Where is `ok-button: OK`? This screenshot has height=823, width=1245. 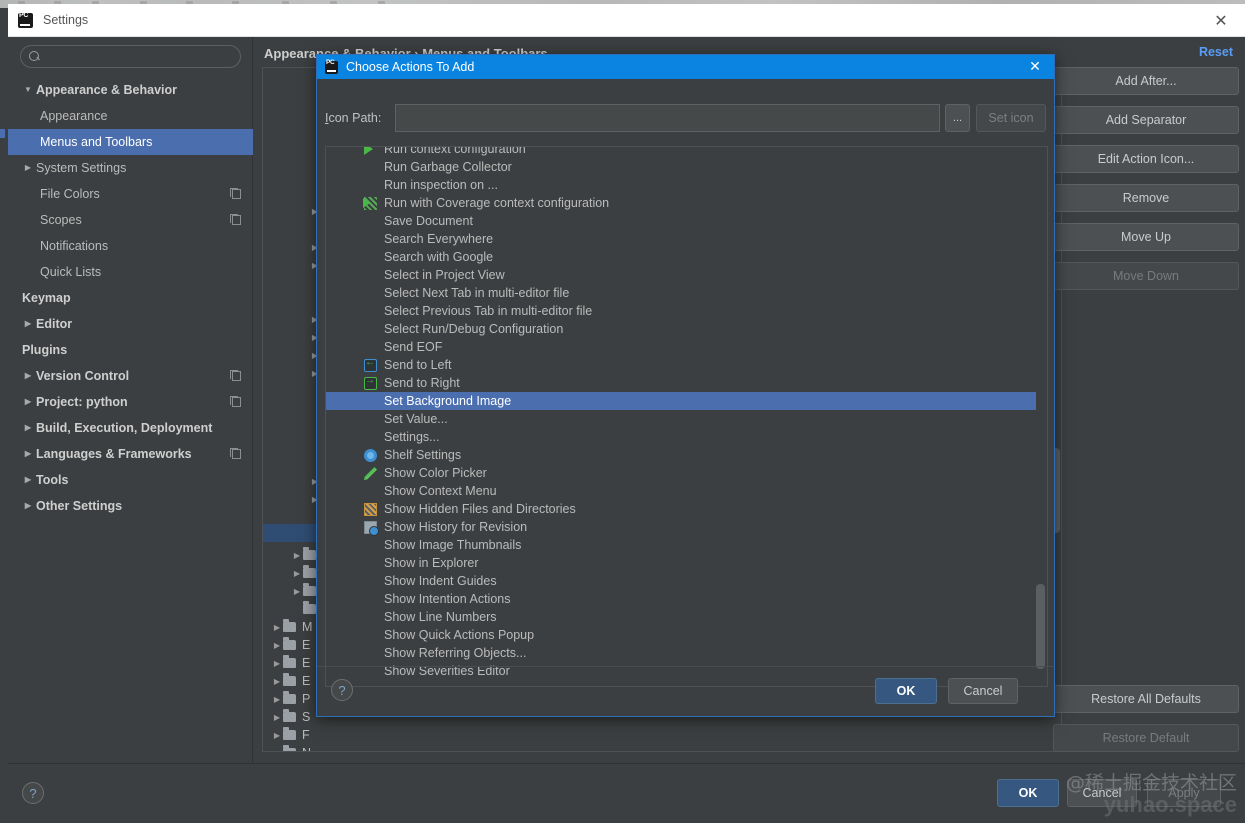 ok-button: OK is located at coordinates (1028, 793).